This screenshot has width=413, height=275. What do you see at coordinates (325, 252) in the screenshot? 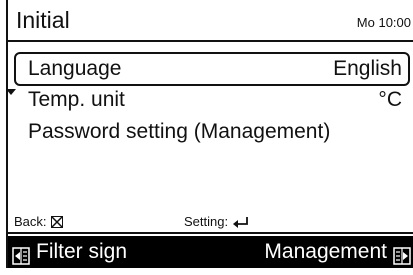
I see `management-button: Management` at bounding box center [325, 252].